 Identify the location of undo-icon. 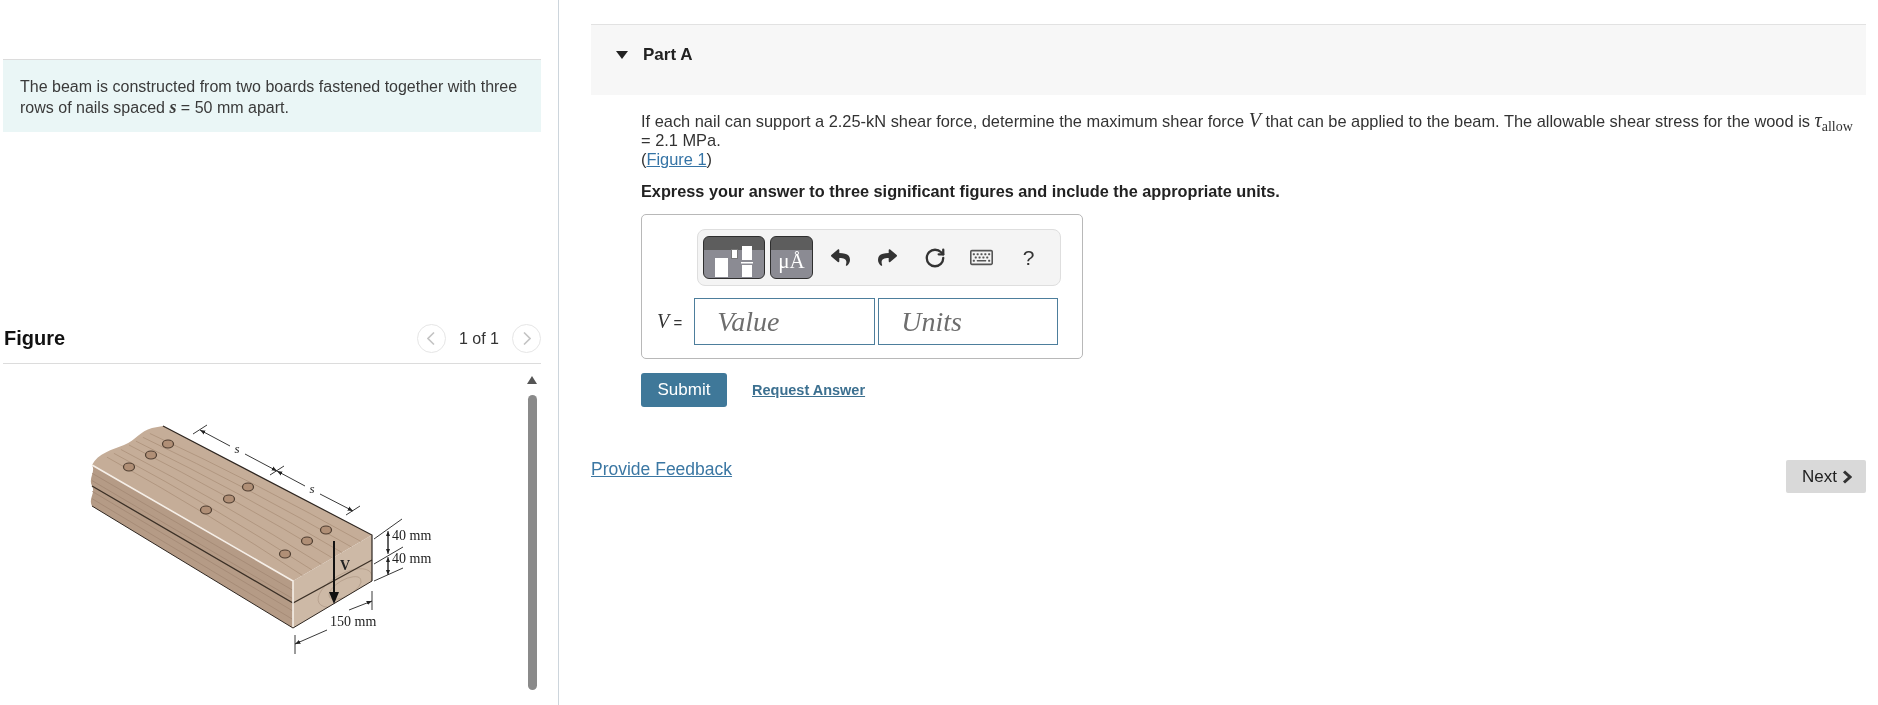
(840, 257).